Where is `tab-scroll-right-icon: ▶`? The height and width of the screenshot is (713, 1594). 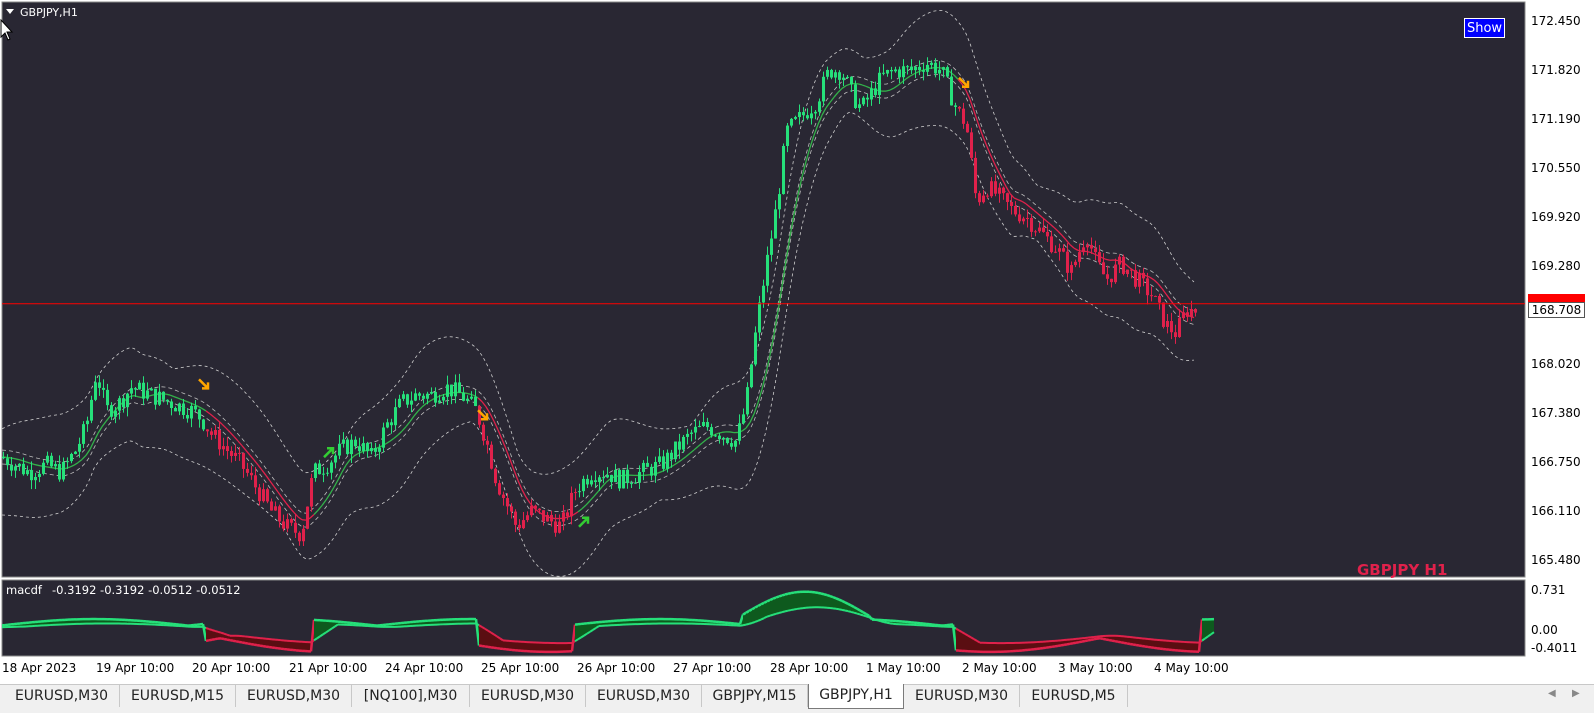
tab-scroll-right-icon: ▶ is located at coordinates (1576, 693).